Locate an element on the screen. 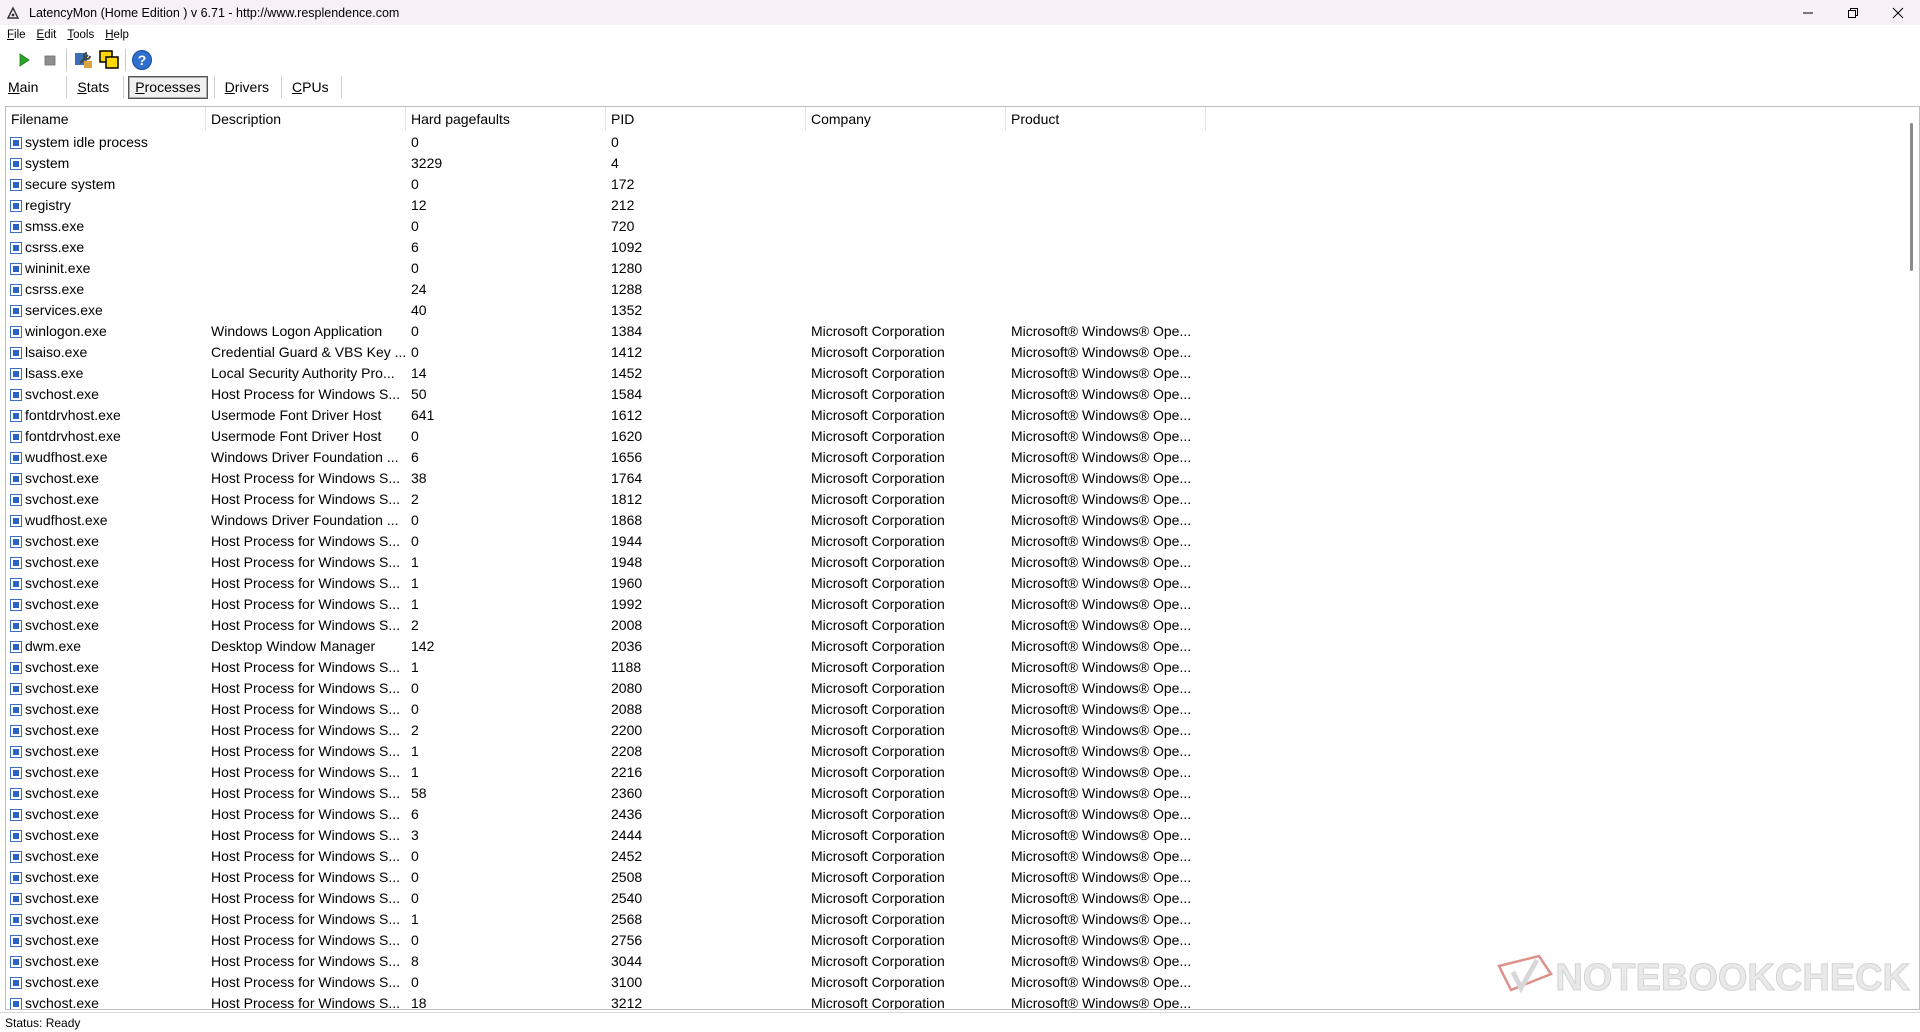  table-row: csrss.exe 24 1288 is located at coordinates (952, 289).